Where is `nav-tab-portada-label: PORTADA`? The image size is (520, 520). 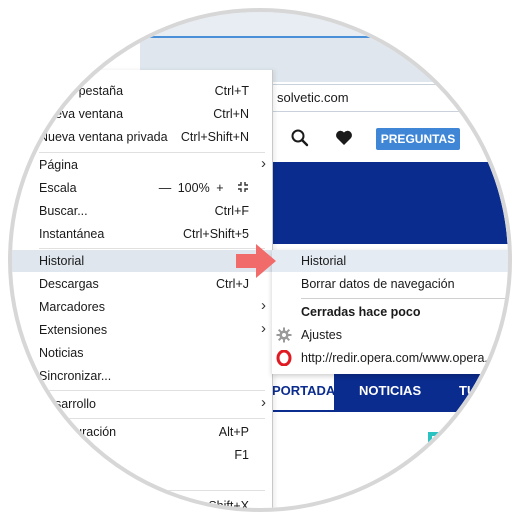 nav-tab-portada-label: PORTADA is located at coordinates (304, 390).